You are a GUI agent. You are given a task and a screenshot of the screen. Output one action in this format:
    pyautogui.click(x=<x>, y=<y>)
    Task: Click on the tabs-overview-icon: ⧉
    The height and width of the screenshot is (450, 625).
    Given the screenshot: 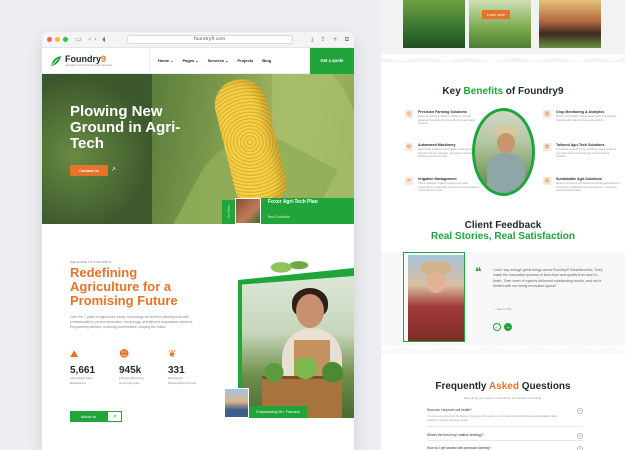 What is the action you would take?
    pyautogui.click(x=347, y=40)
    